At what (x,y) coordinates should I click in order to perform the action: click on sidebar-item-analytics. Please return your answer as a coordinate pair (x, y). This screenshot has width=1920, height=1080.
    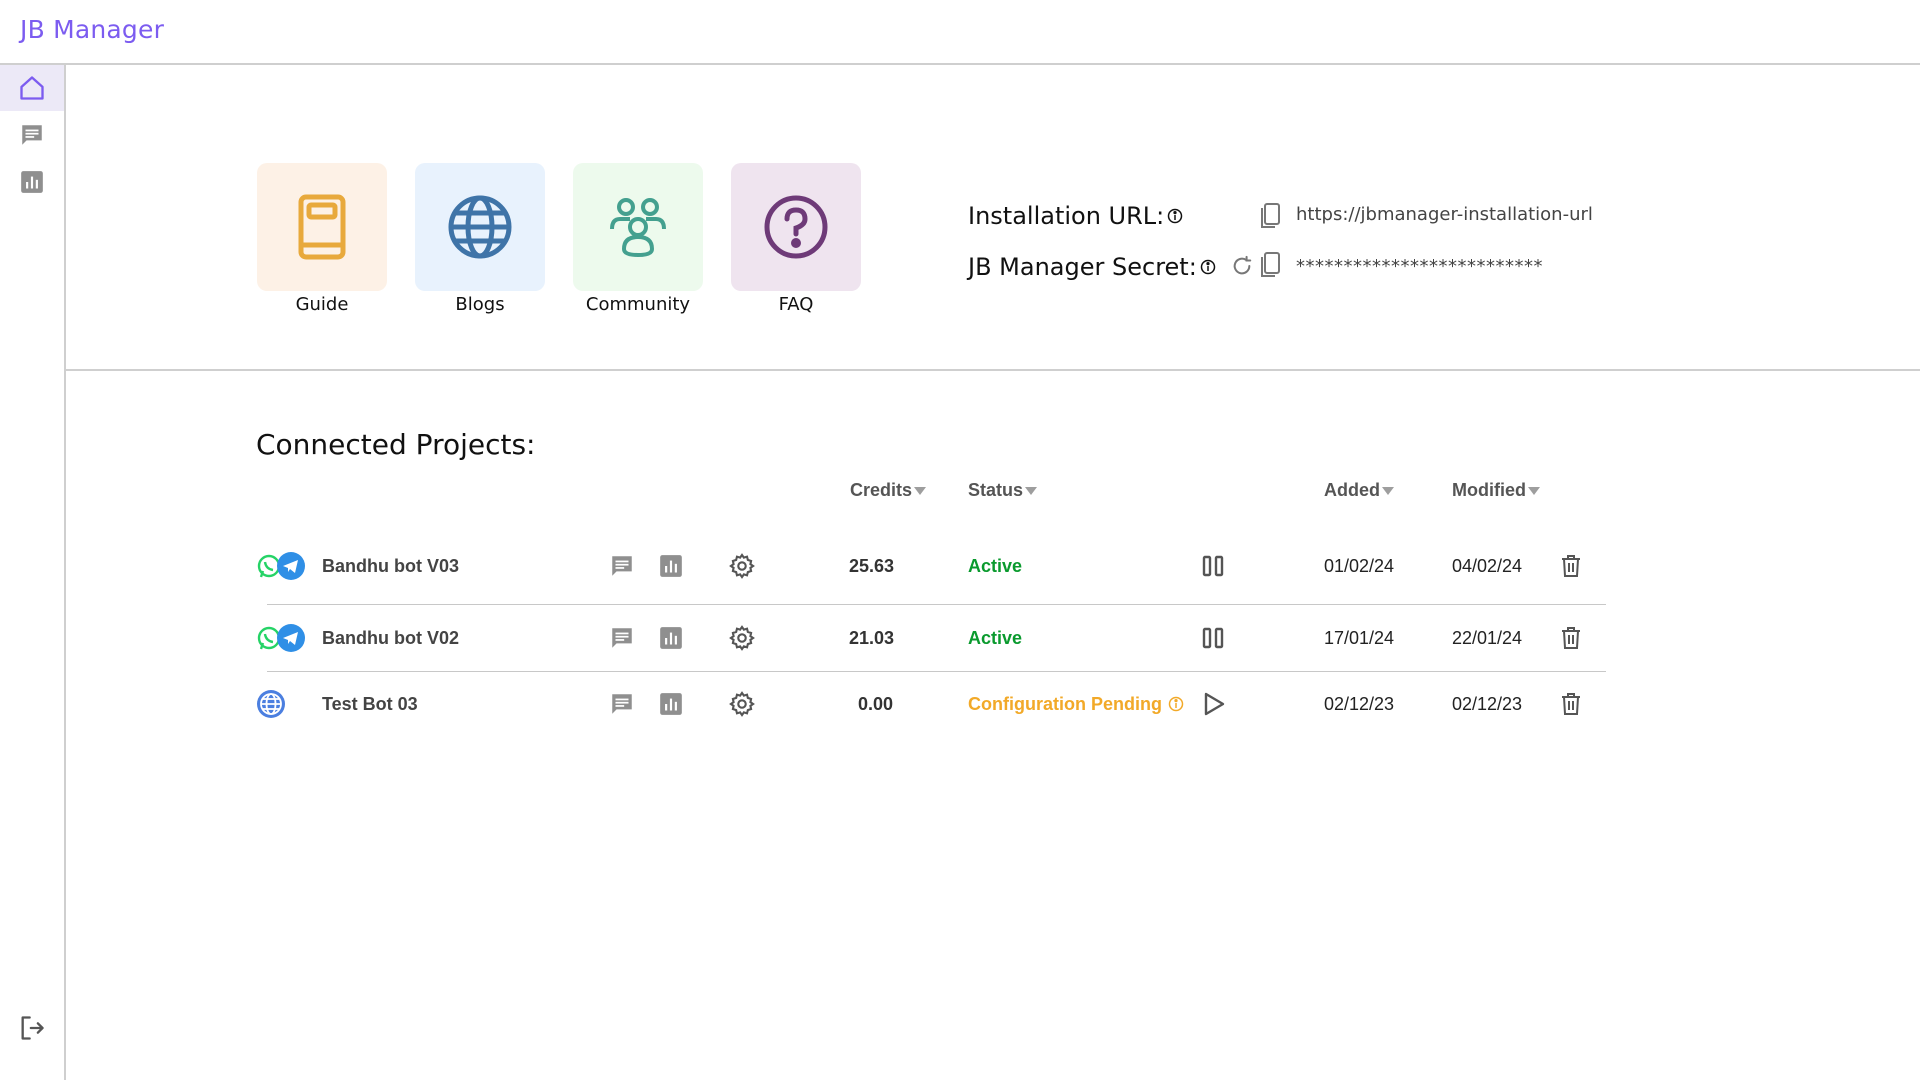
    Looking at the image, I should click on (32, 182).